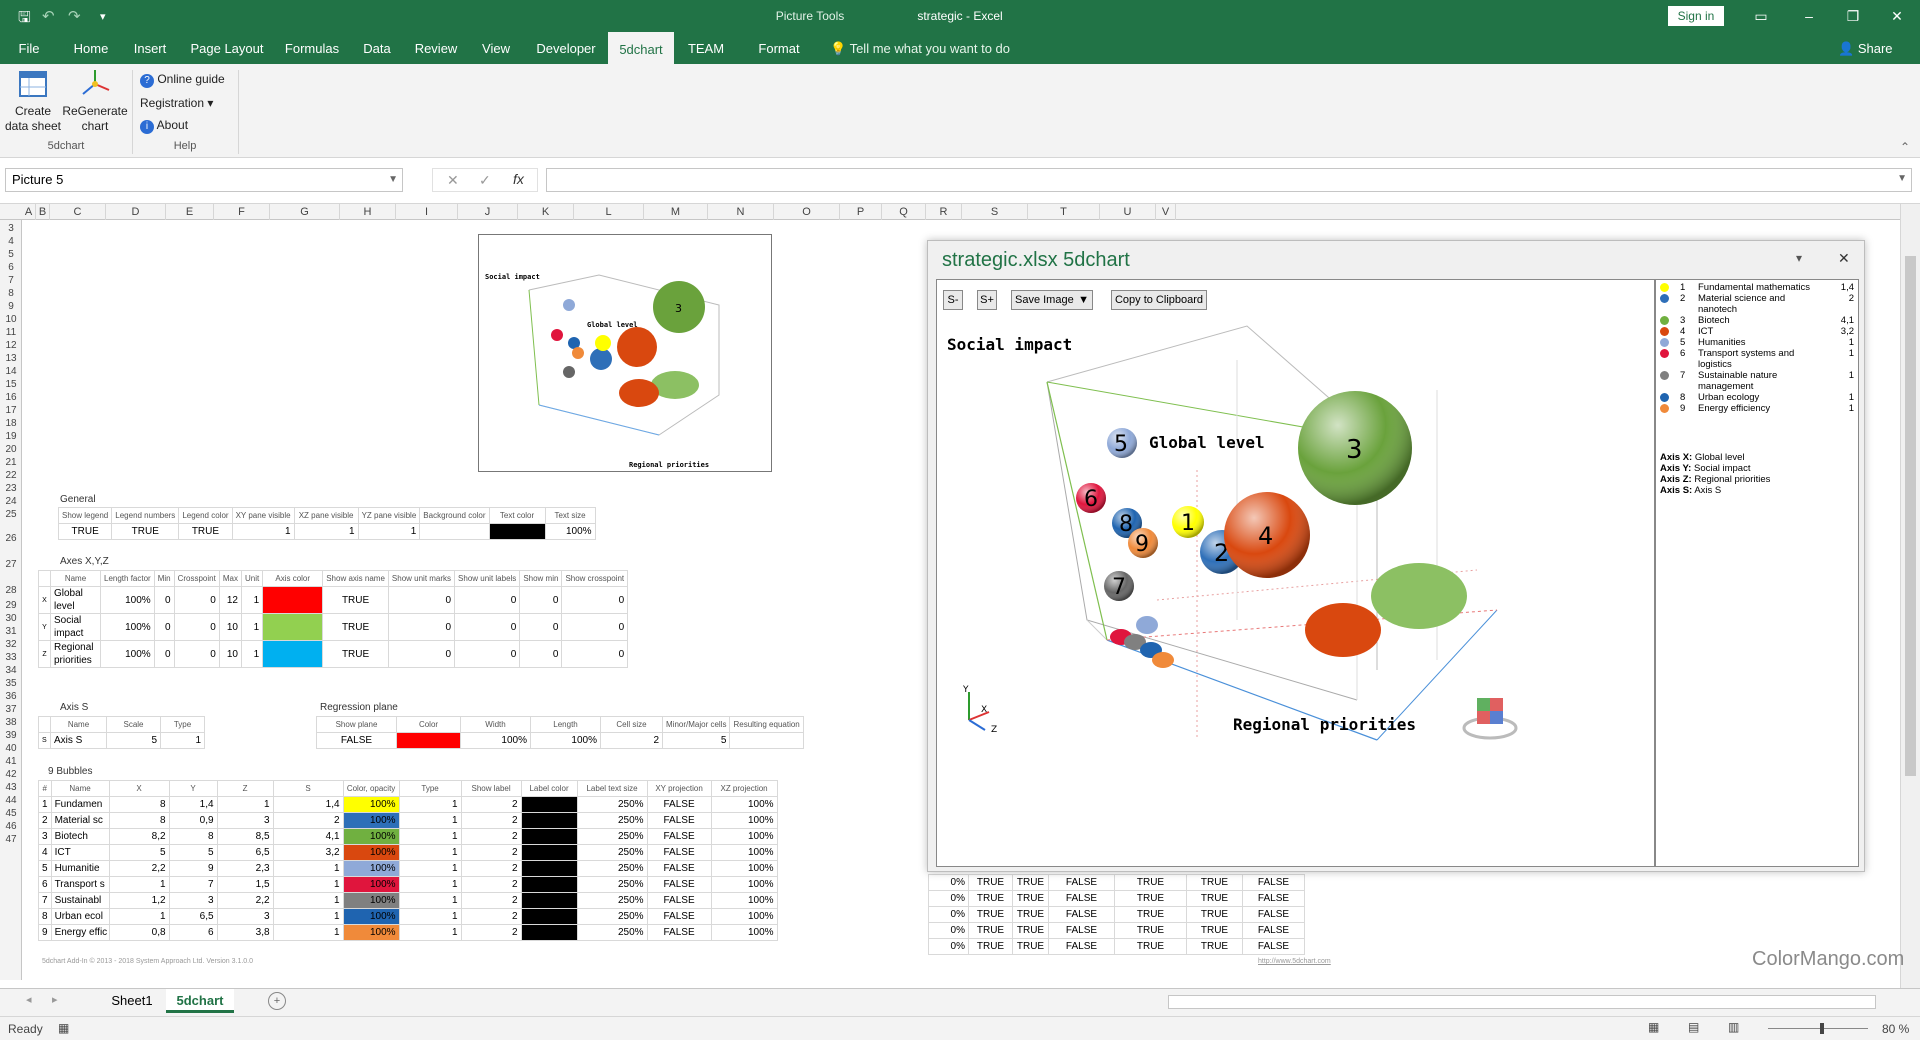 This screenshot has height=1040, width=1920. I want to click on row-header: 23, so click(11, 488).